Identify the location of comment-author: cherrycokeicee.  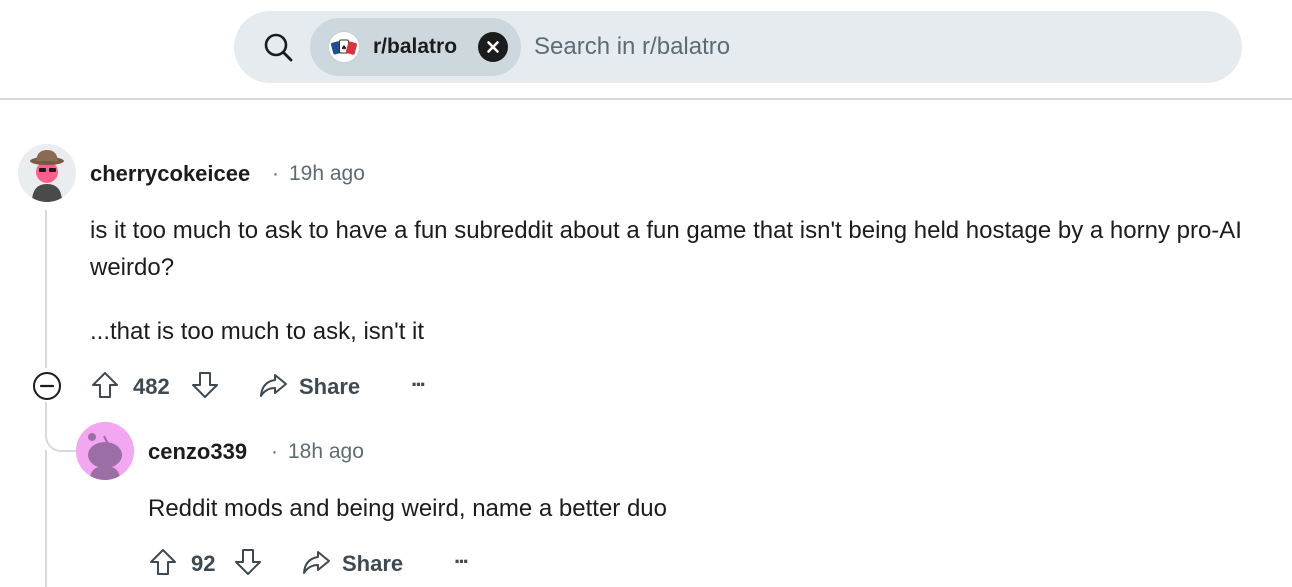
(170, 174).